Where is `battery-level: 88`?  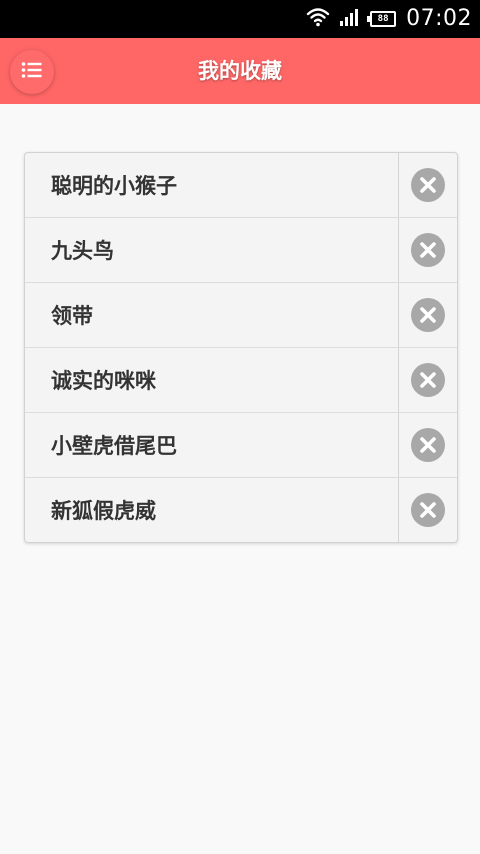 battery-level: 88 is located at coordinates (383, 19).